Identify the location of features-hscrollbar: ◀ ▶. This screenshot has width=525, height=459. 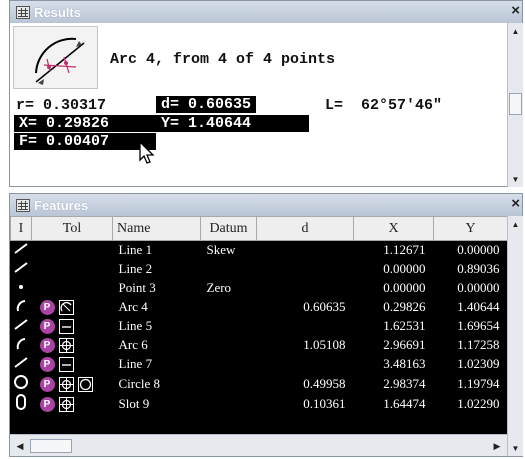
(258, 445).